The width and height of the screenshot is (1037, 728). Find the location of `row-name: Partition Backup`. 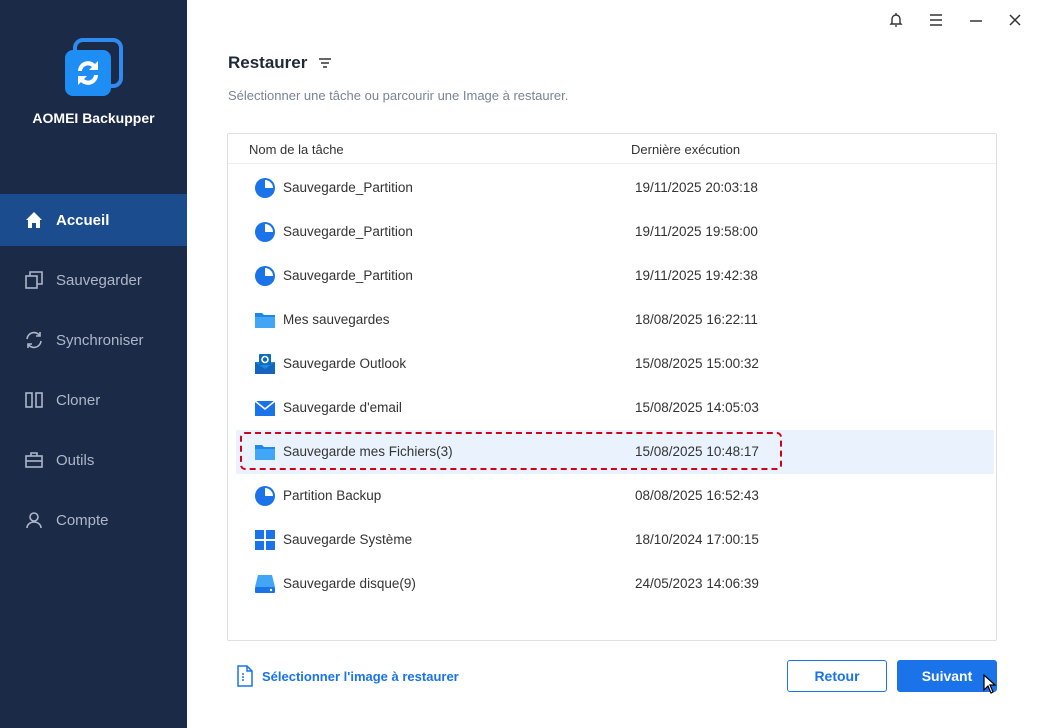

row-name: Partition Backup is located at coordinates (332, 495).